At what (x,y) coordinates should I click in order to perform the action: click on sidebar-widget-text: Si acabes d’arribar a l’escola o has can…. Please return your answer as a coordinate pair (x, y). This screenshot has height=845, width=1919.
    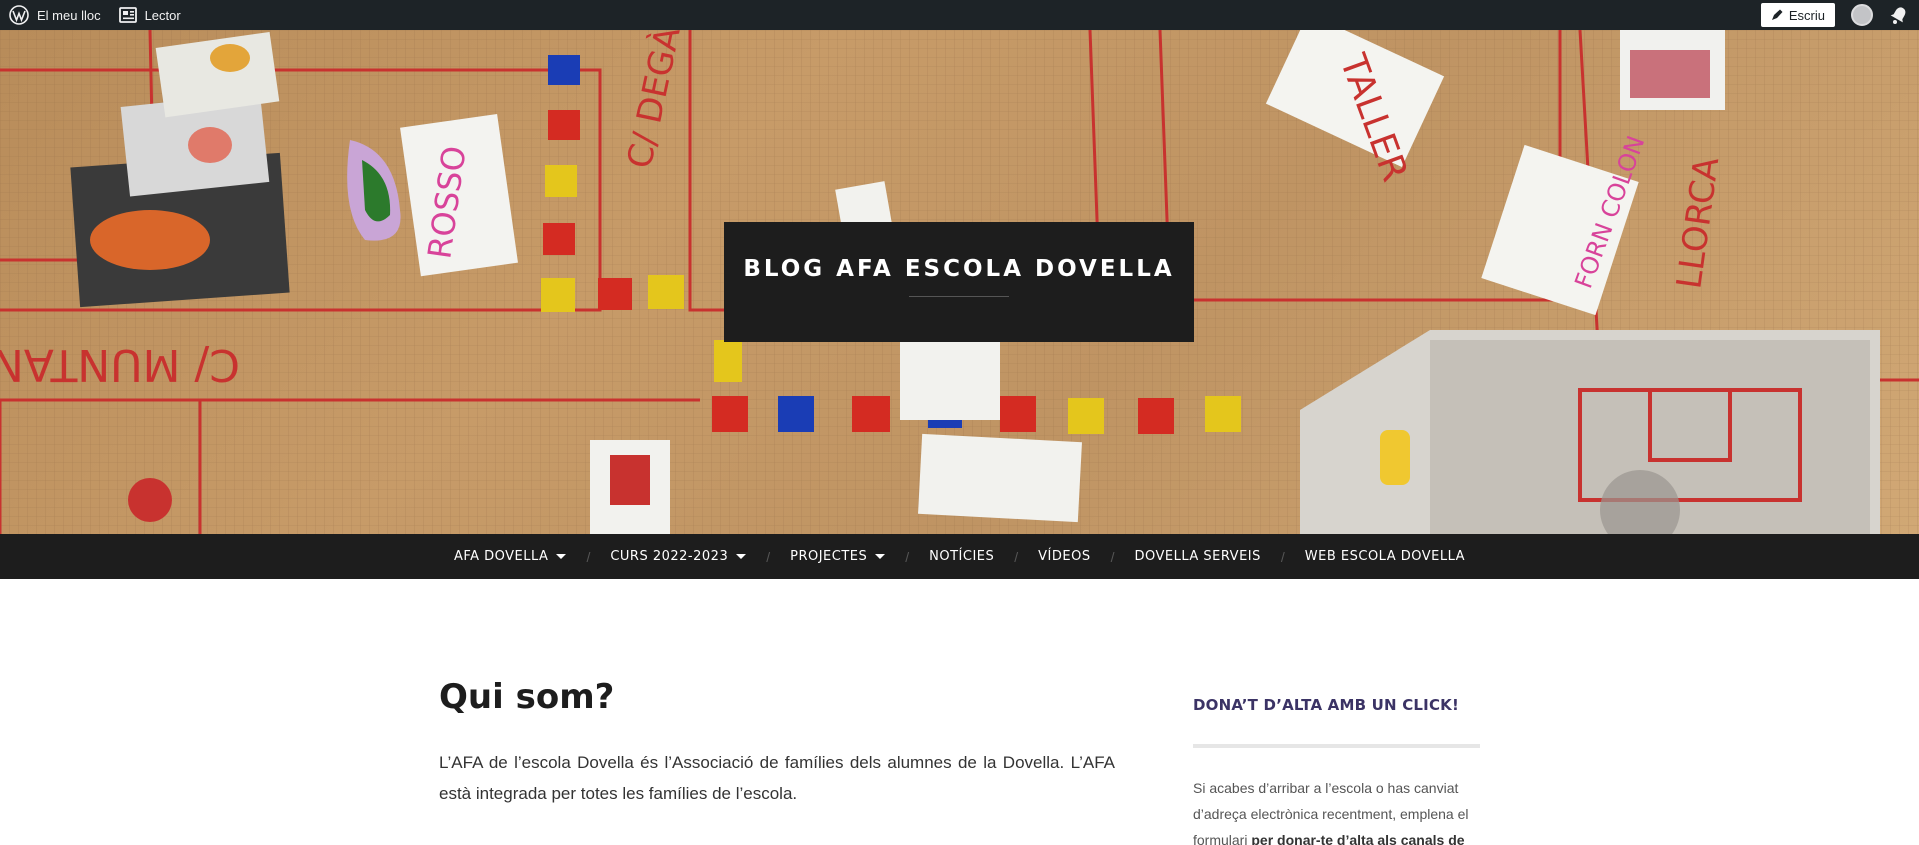
    Looking at the image, I should click on (1336, 810).